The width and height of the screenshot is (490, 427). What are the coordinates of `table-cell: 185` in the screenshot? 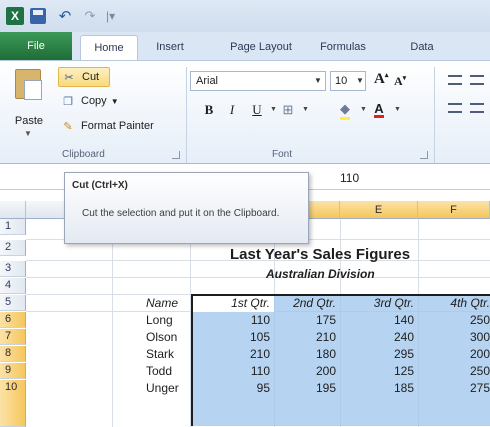 It's located at (378, 388).